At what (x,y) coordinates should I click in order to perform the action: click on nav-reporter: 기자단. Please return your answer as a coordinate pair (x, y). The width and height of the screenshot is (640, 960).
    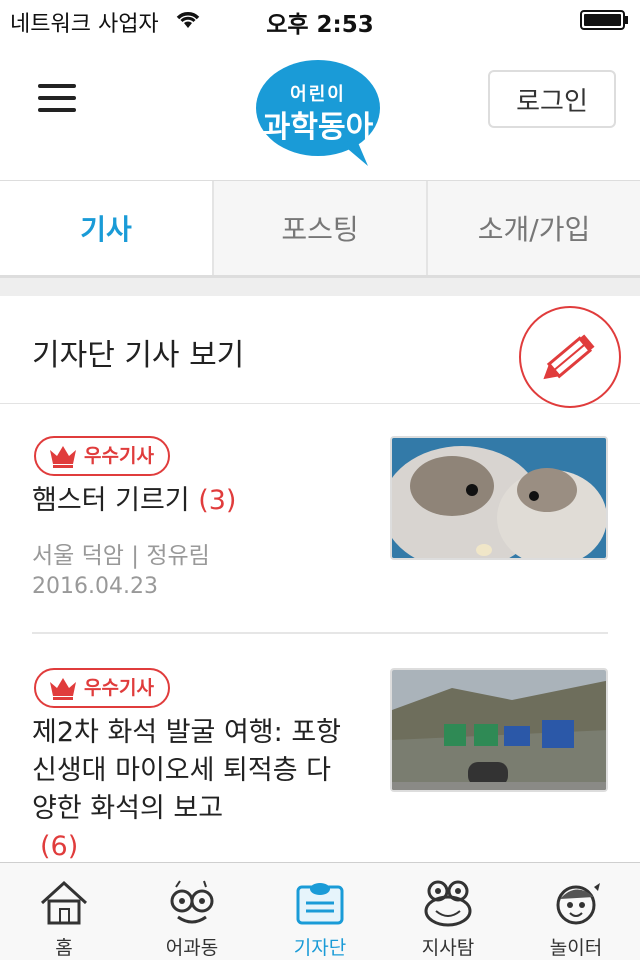
    Looking at the image, I should click on (320, 911).